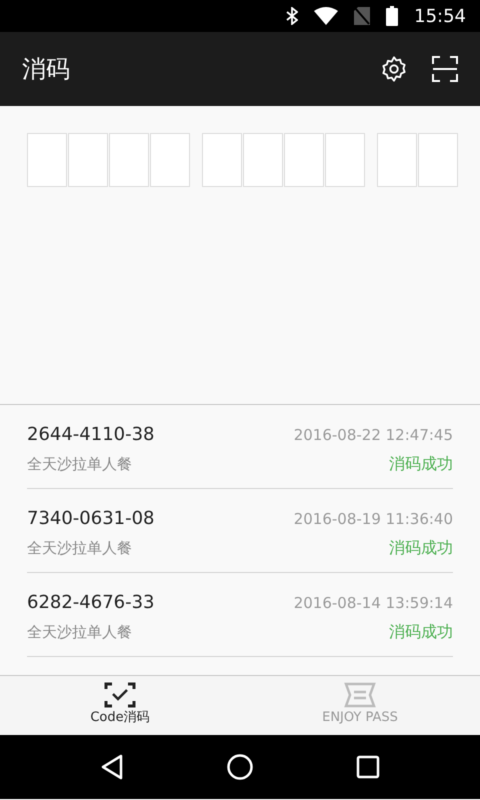  I want to click on wifi-icon, so click(326, 16).